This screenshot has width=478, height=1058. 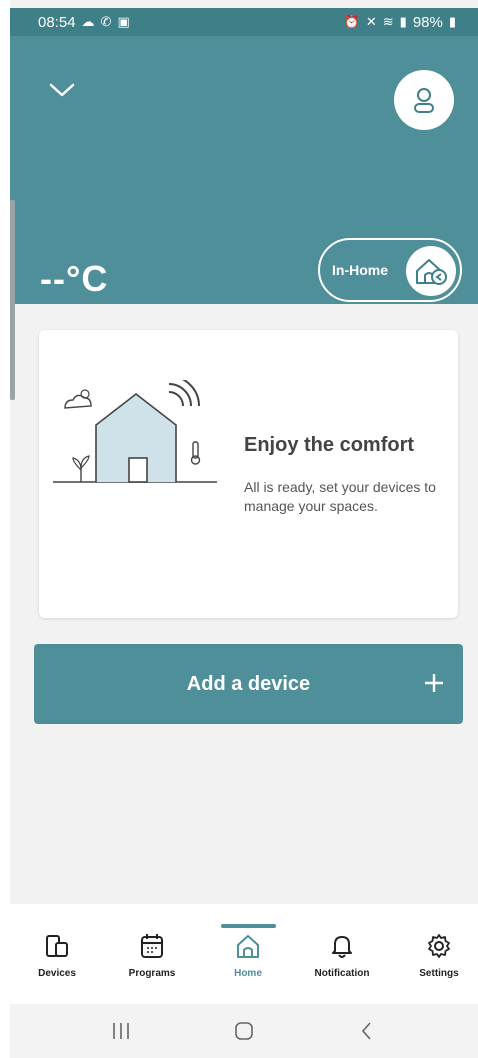 What do you see at coordinates (106, 21) in the screenshot?
I see `whatsapp-icon: ✆` at bounding box center [106, 21].